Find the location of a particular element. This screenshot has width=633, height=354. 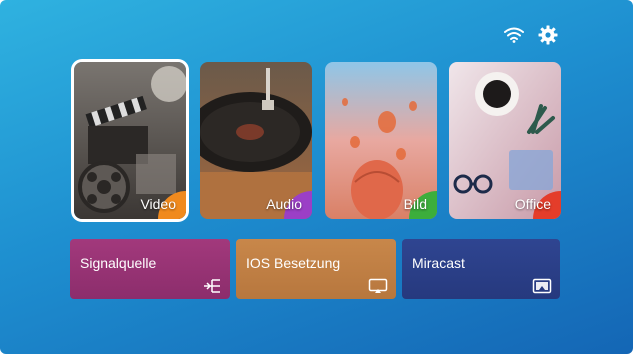

wifi-icon is located at coordinates (514, 35).